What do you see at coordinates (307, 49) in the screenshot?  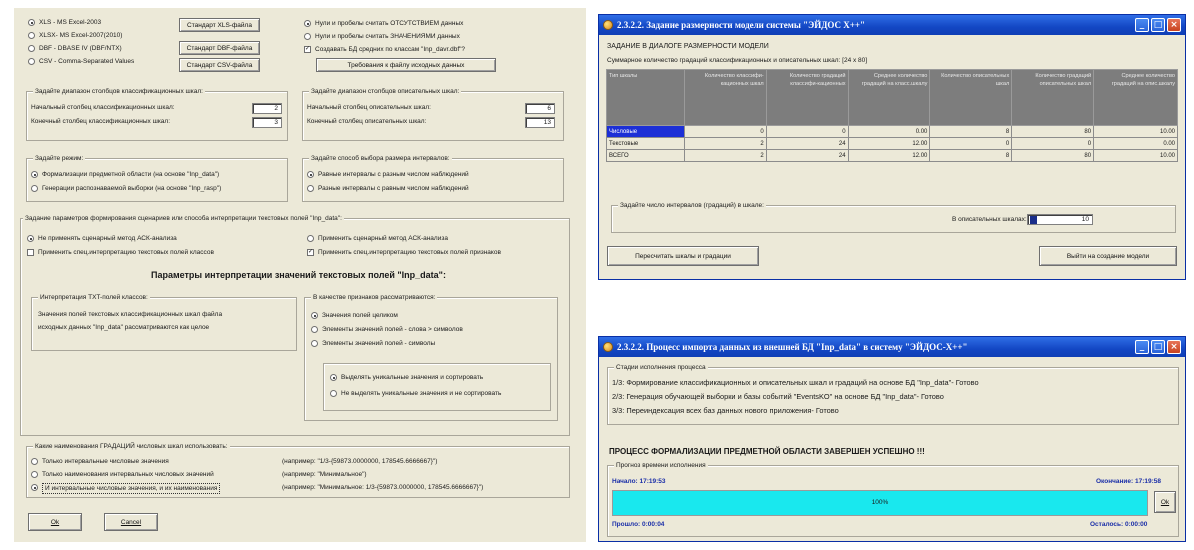 I see `create-db-checkbox: ✓` at bounding box center [307, 49].